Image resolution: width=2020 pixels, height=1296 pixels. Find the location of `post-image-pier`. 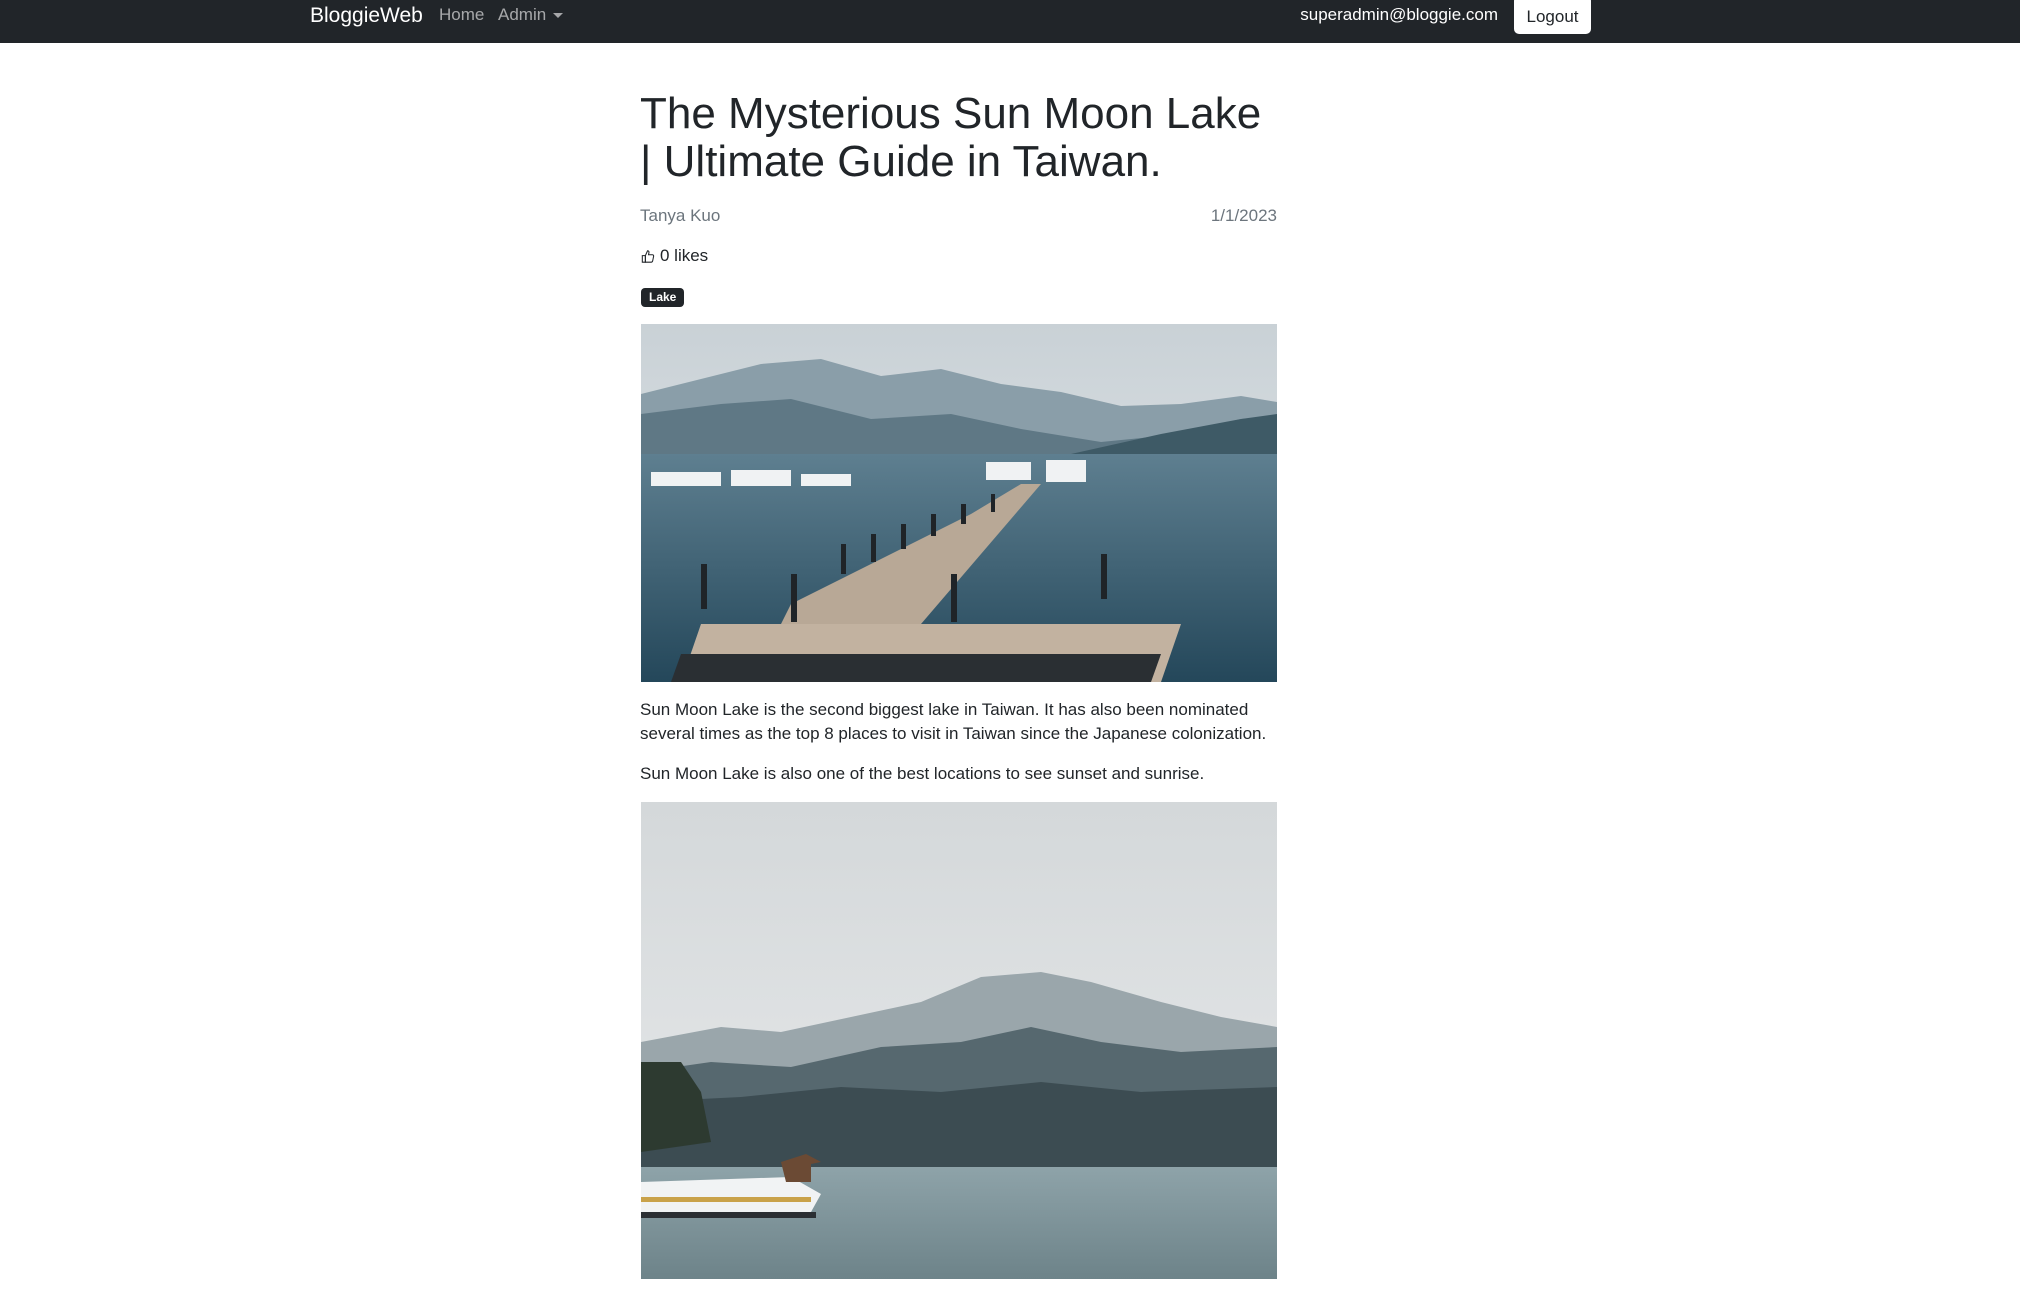

post-image-pier is located at coordinates (959, 503).